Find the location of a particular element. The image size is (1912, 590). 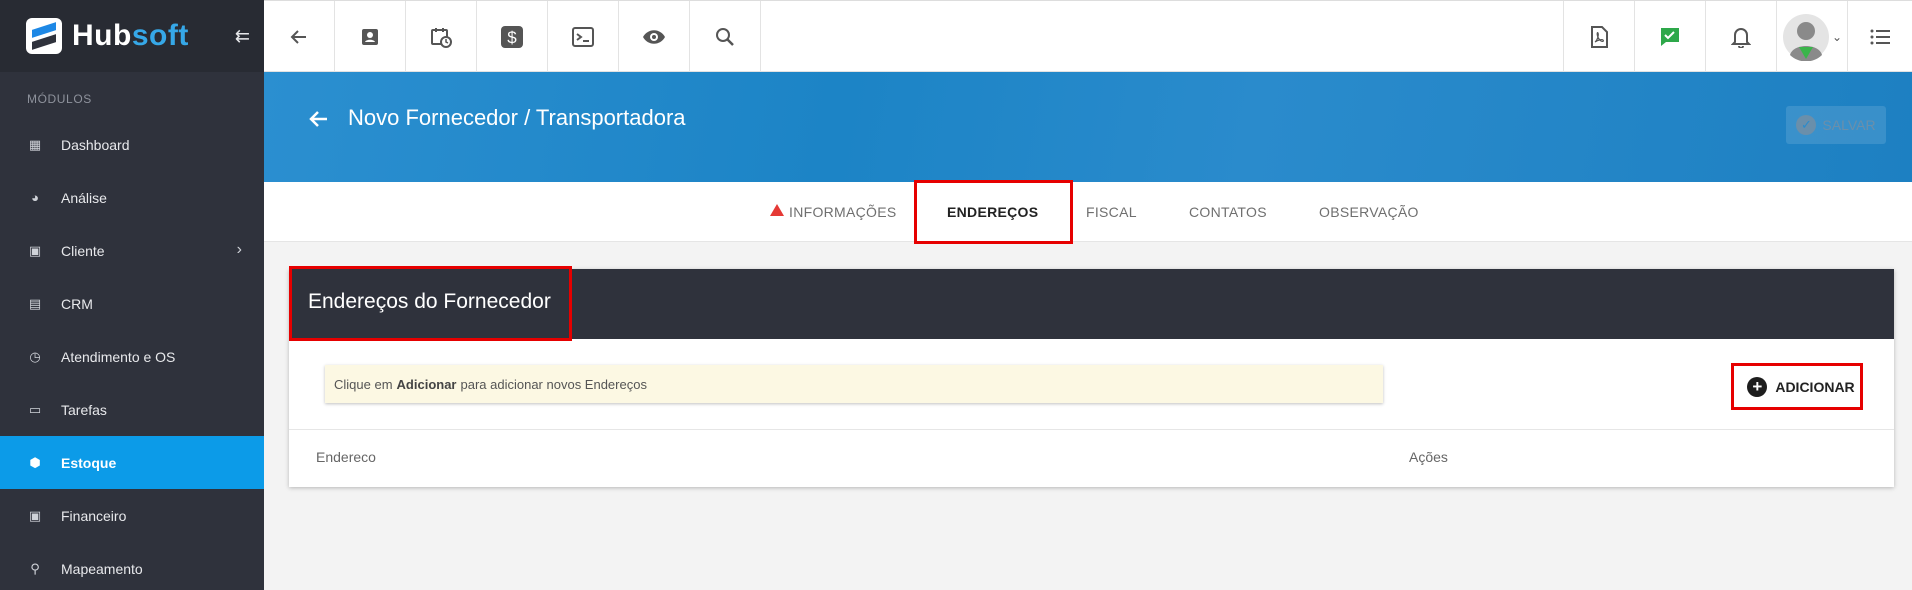

tab-label: FISCAL is located at coordinates (1111, 212).